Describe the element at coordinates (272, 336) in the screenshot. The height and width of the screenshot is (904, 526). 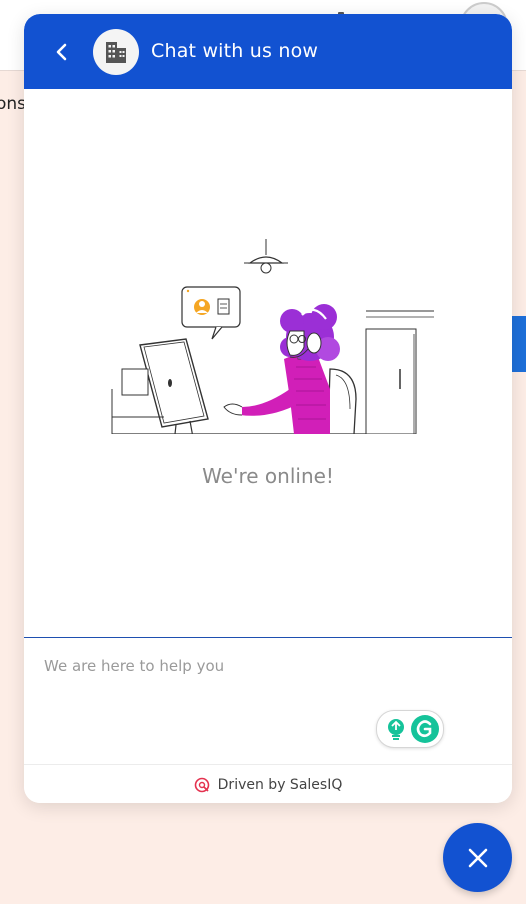
I see `support-agent-illustration` at that location.